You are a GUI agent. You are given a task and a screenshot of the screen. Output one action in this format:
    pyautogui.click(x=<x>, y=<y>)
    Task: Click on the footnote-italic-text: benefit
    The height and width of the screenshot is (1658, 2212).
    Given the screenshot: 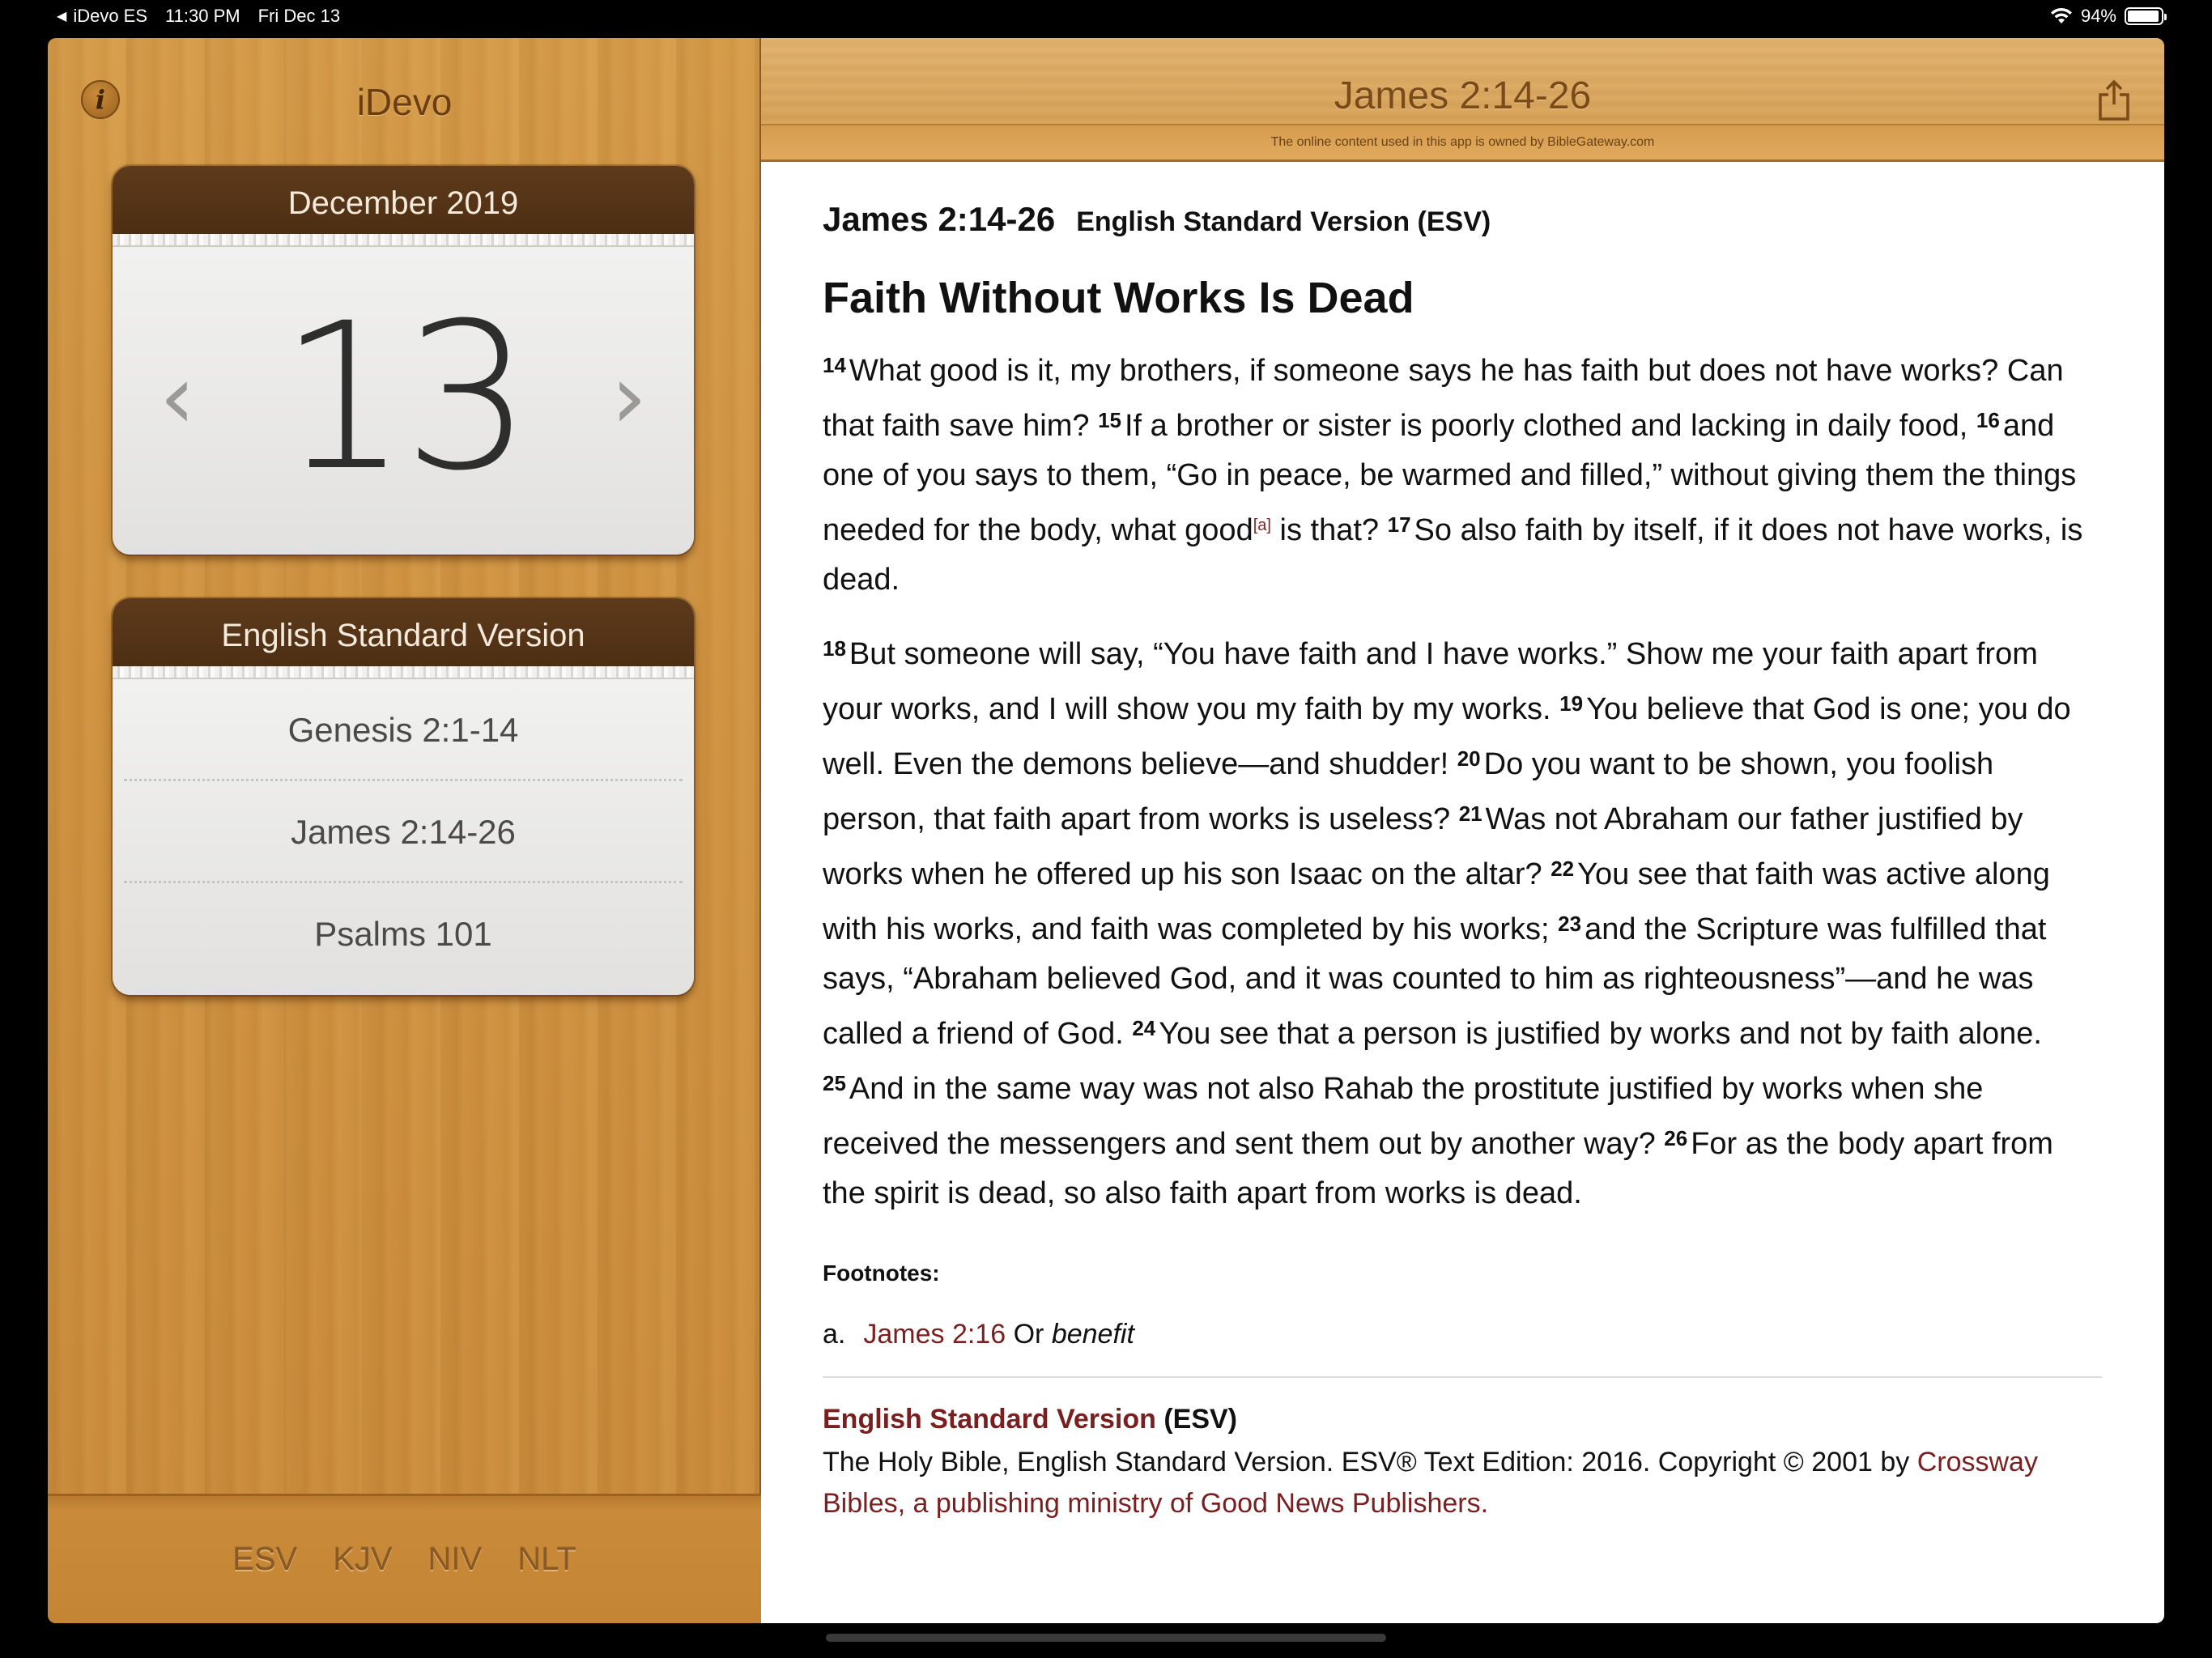 What is the action you would take?
    pyautogui.click(x=1093, y=1334)
    